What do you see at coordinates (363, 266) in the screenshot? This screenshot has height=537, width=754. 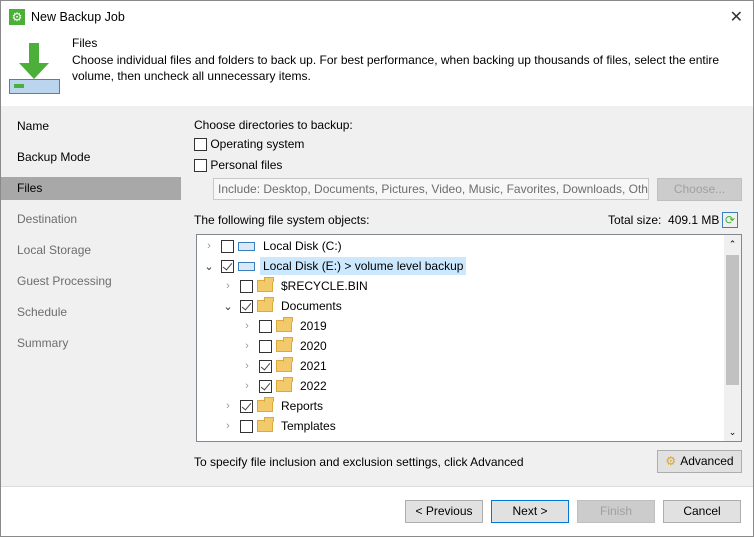 I see `tree-item-label: Local Disk (E:) > volume level backup` at bounding box center [363, 266].